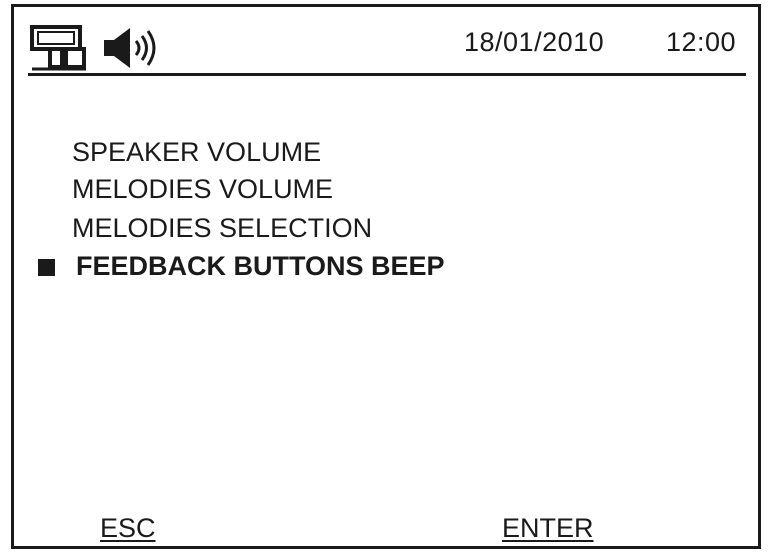 This screenshot has height=559, width=768. What do you see at coordinates (202, 189) in the screenshot?
I see `menu-item-melodies-volume: MELODIES VOLUME` at bounding box center [202, 189].